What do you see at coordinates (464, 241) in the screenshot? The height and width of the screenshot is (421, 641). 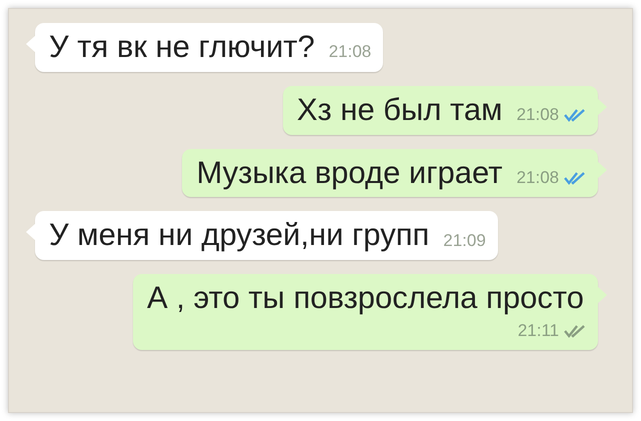 I see `message-time: 21:09` at bounding box center [464, 241].